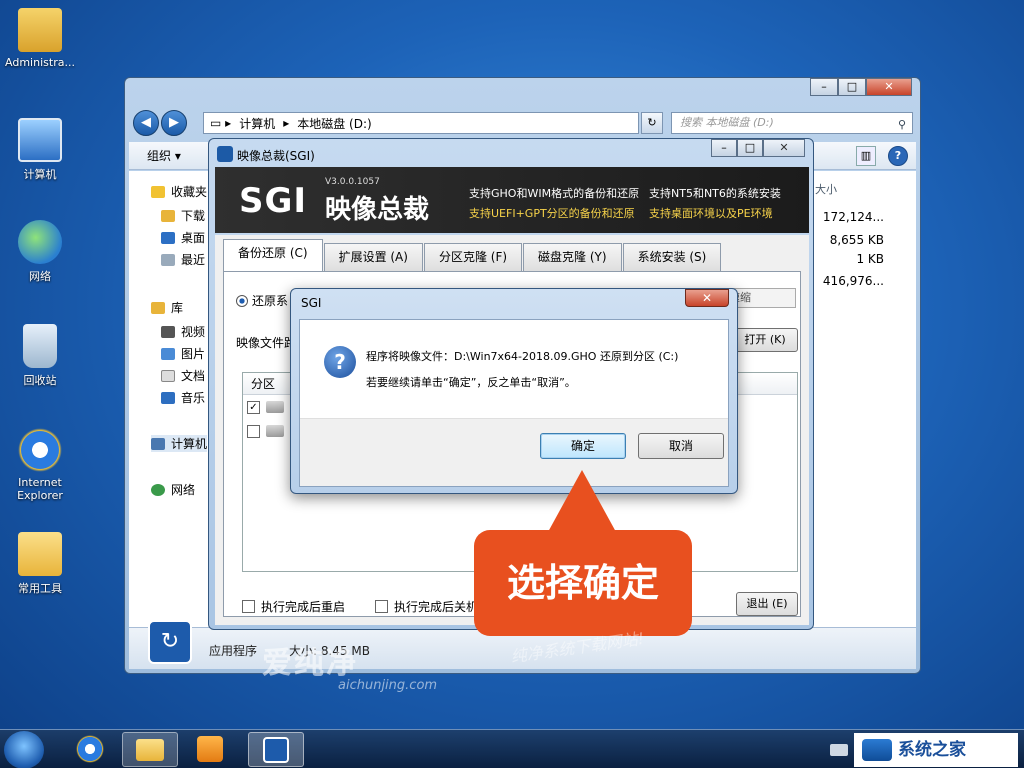 This screenshot has height=768, width=1024. I want to click on tab-system-install: 系统安装 (S), so click(672, 257).